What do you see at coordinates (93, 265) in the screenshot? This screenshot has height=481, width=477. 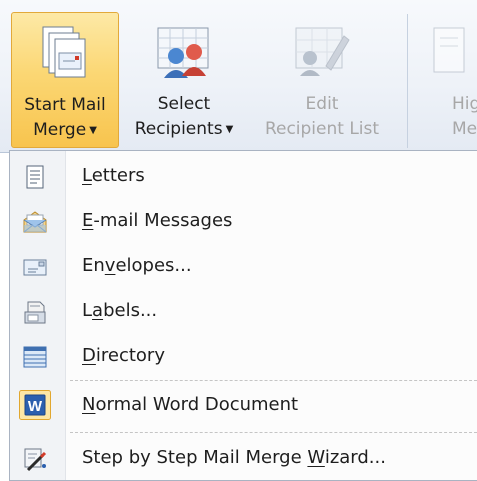 I see `menu-item-label: En` at bounding box center [93, 265].